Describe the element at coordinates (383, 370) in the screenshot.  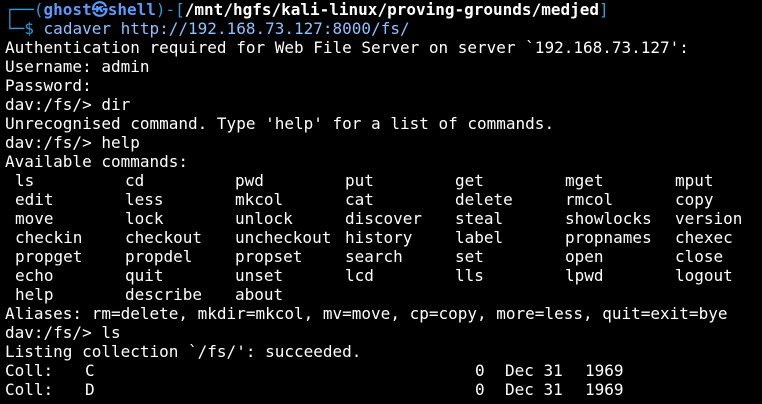
I see `listing-row: Coll: C 0 Dec 31 1969` at that location.